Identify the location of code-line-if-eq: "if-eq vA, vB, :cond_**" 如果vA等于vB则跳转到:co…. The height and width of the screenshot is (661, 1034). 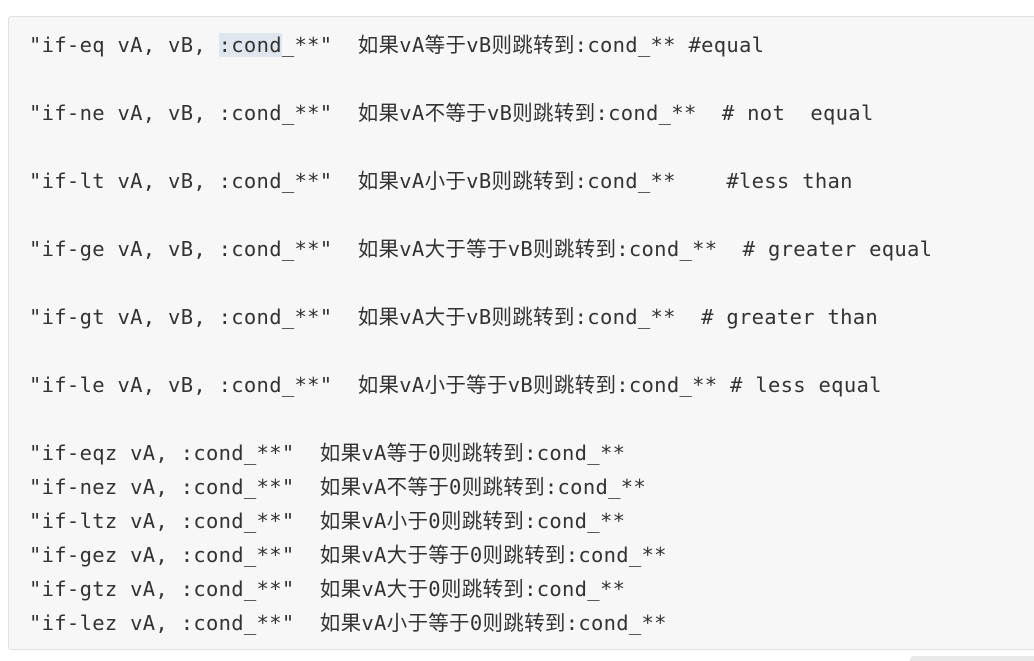
(396, 45).